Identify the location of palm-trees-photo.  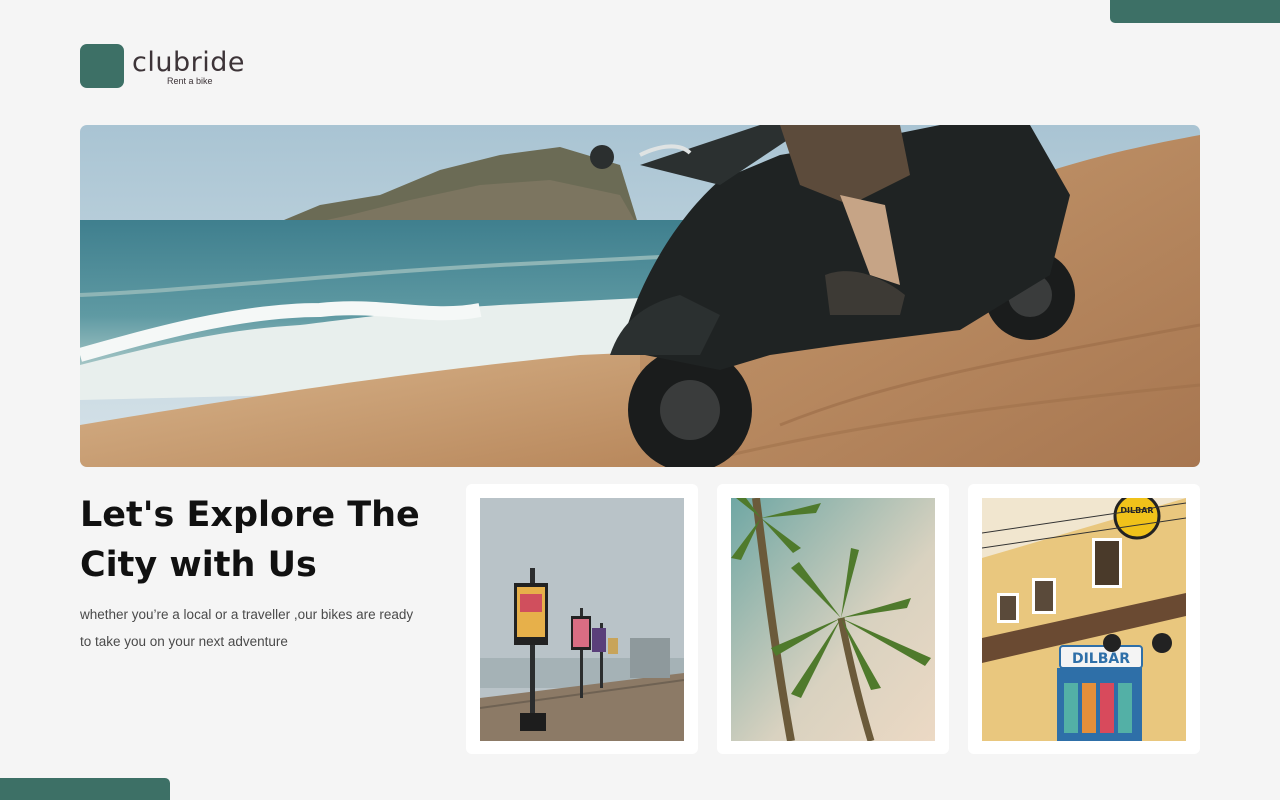
(833, 619).